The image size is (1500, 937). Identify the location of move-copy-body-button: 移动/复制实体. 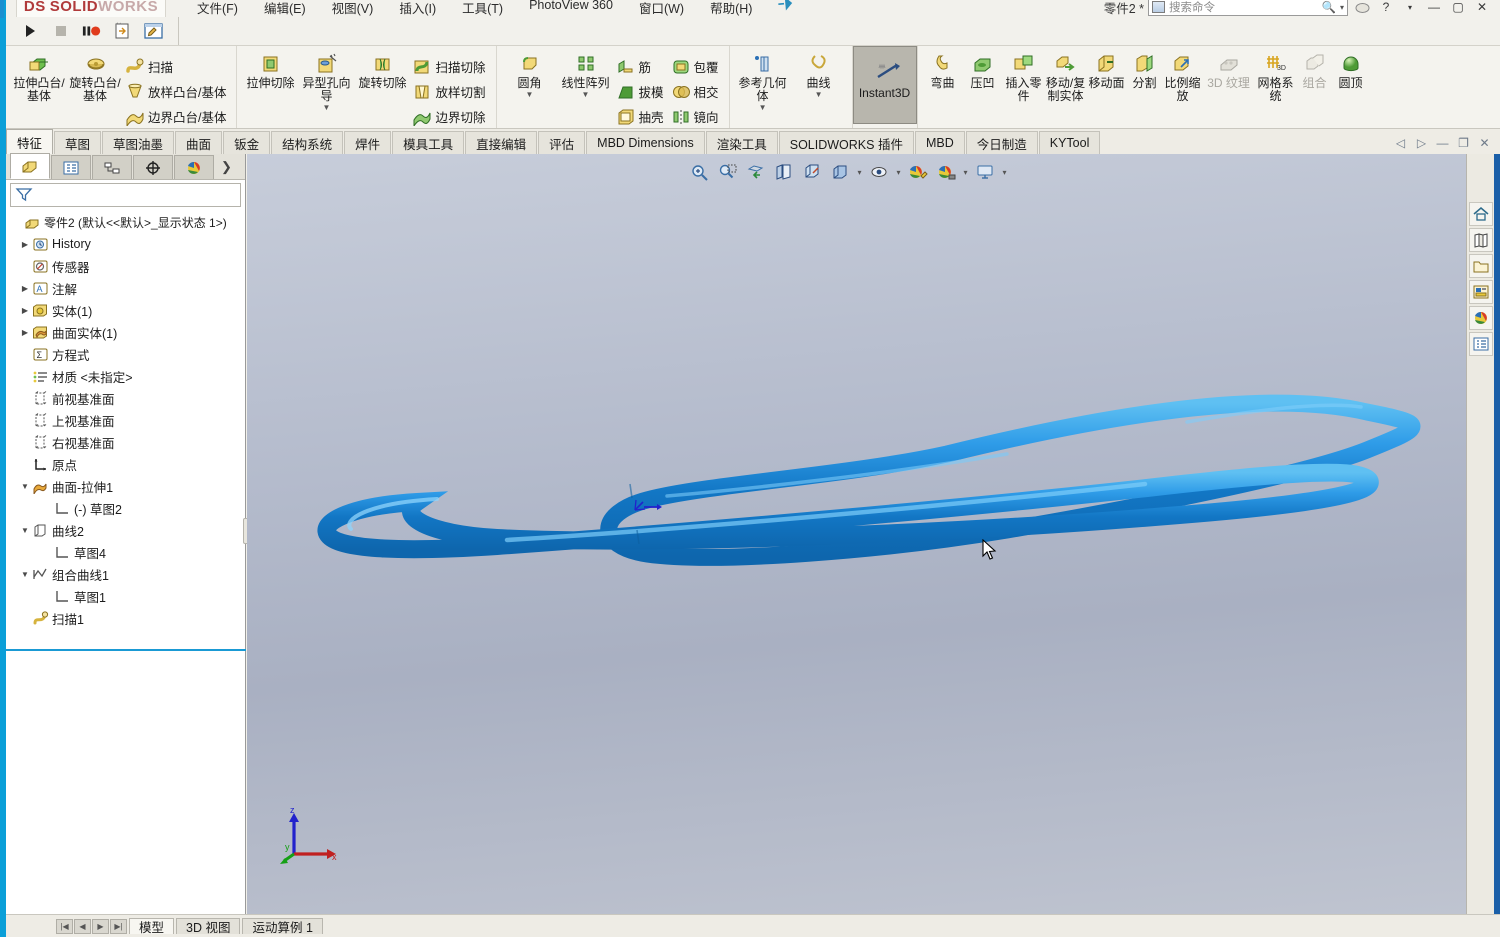
(1066, 76).